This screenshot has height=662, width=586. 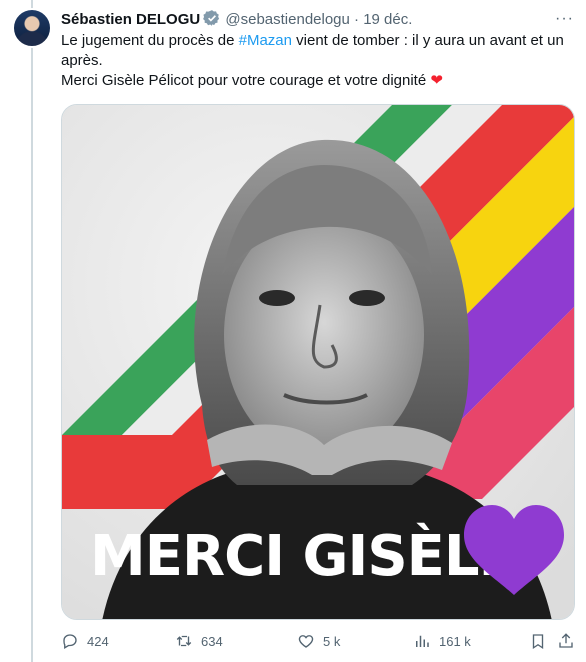 I want to click on verified-icon, so click(x=212, y=21).